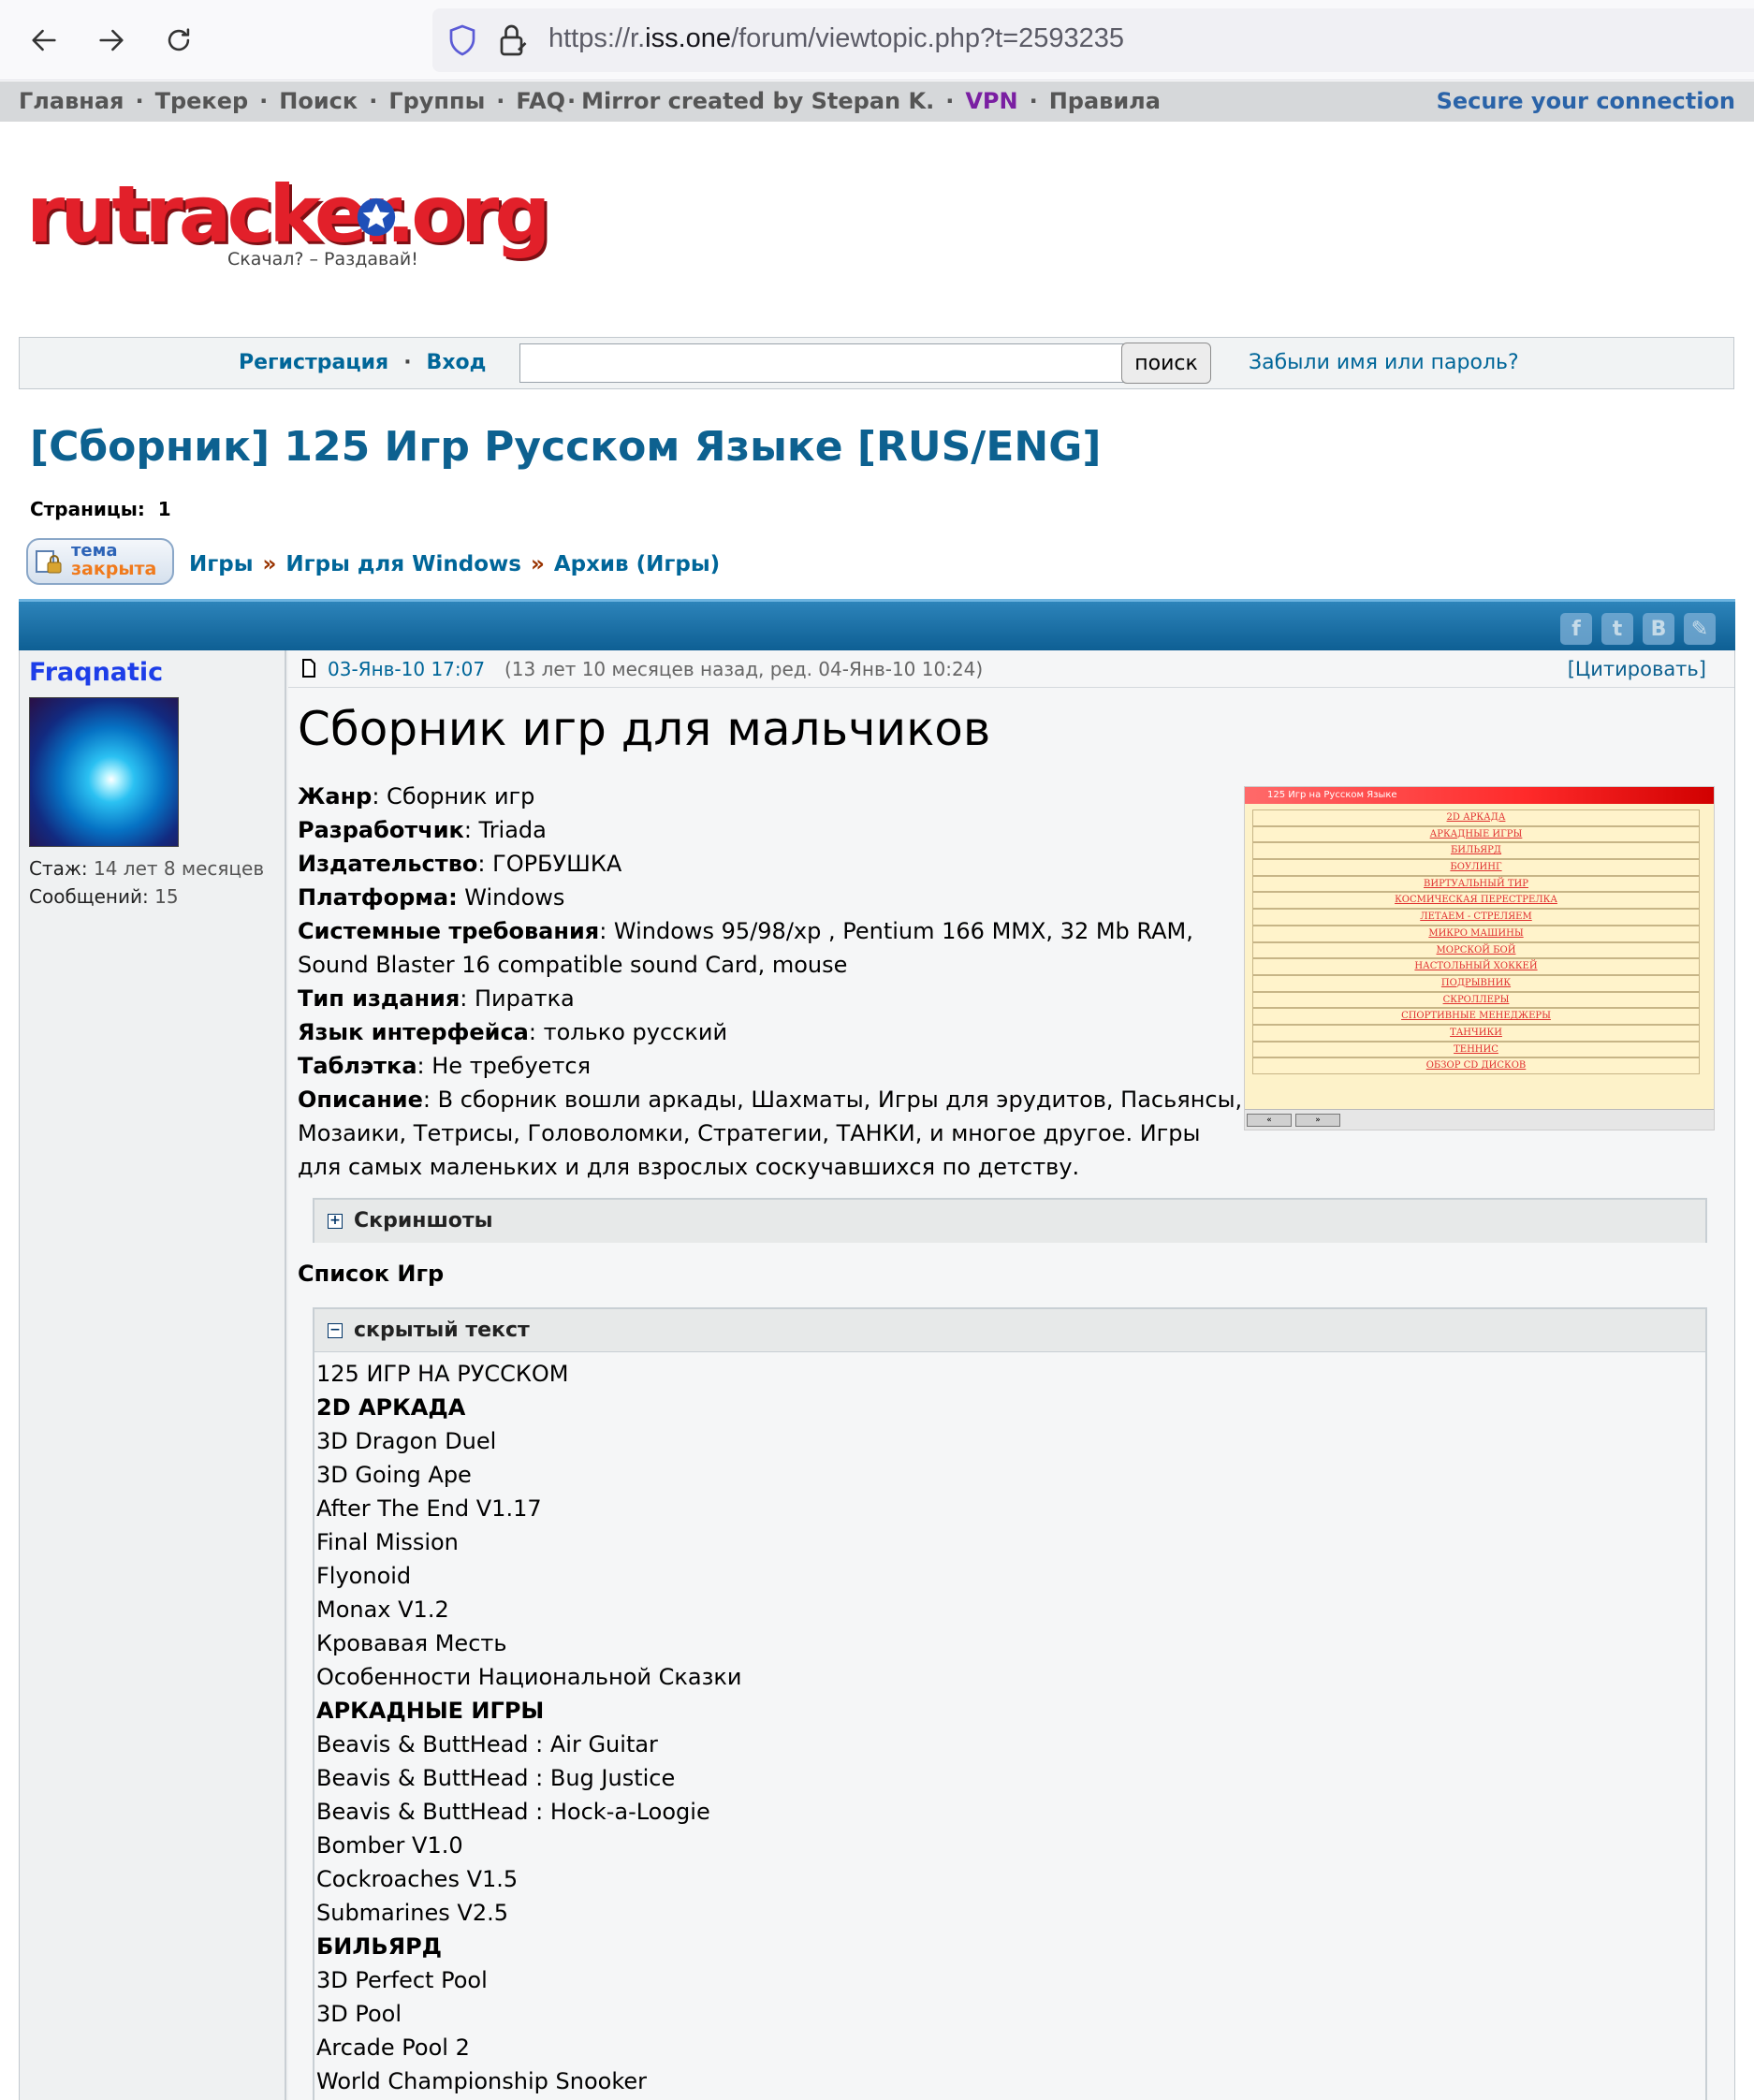 This screenshot has height=2100, width=1754. I want to click on screenshots-spoiler: + Скриншоты, so click(1010, 1220).